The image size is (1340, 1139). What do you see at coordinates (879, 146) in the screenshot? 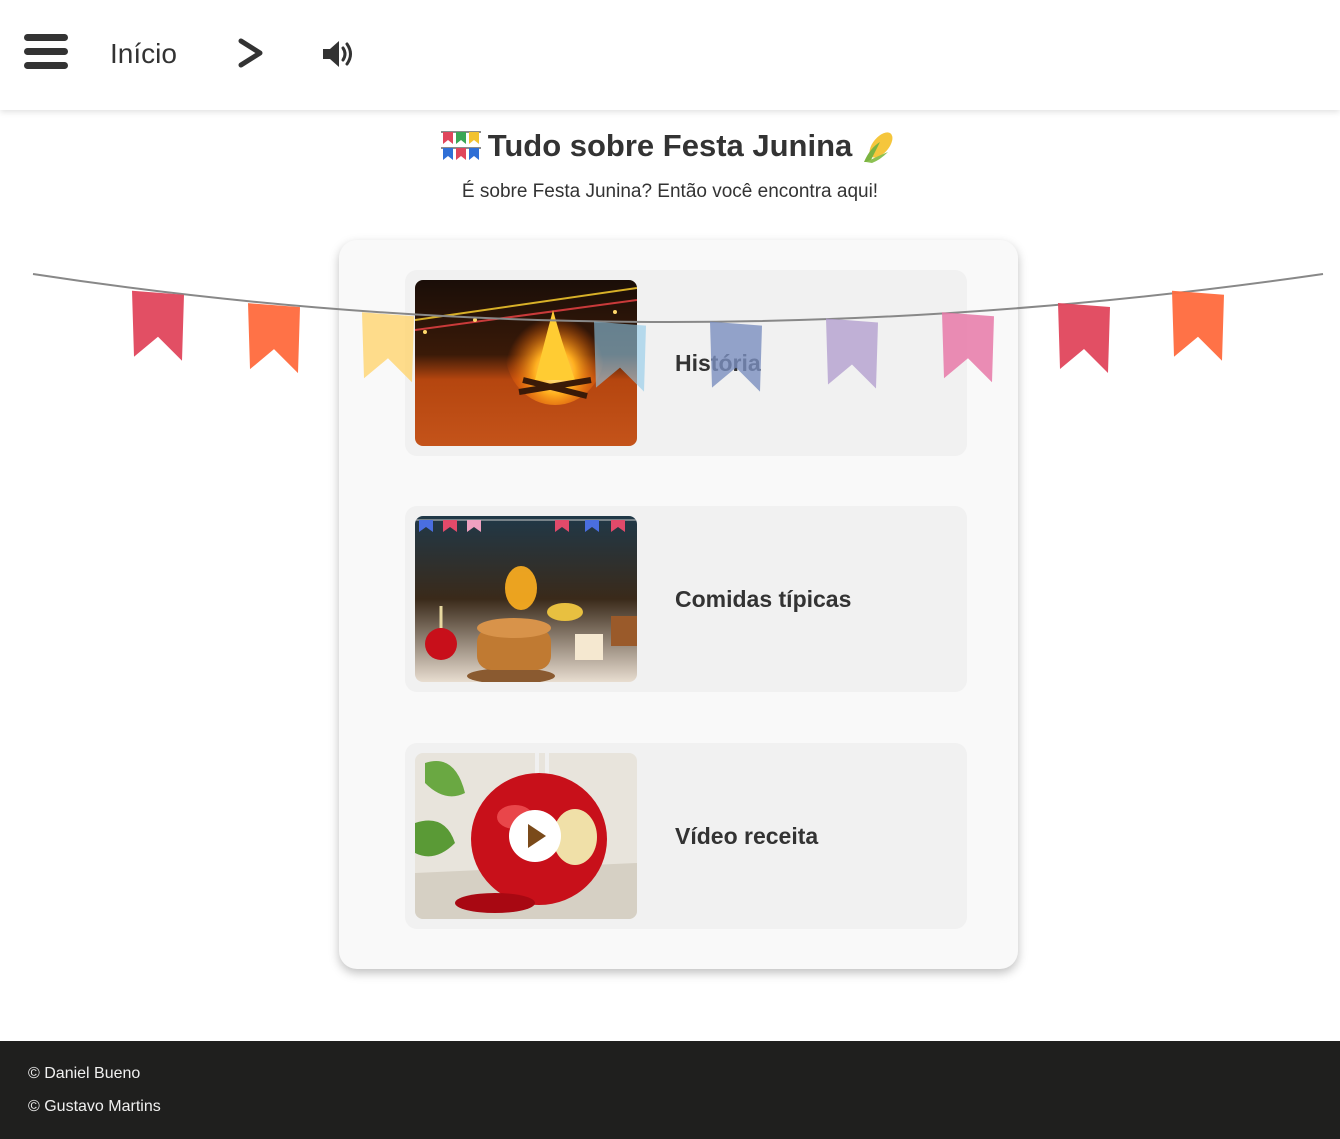
I see `corn-icon` at bounding box center [879, 146].